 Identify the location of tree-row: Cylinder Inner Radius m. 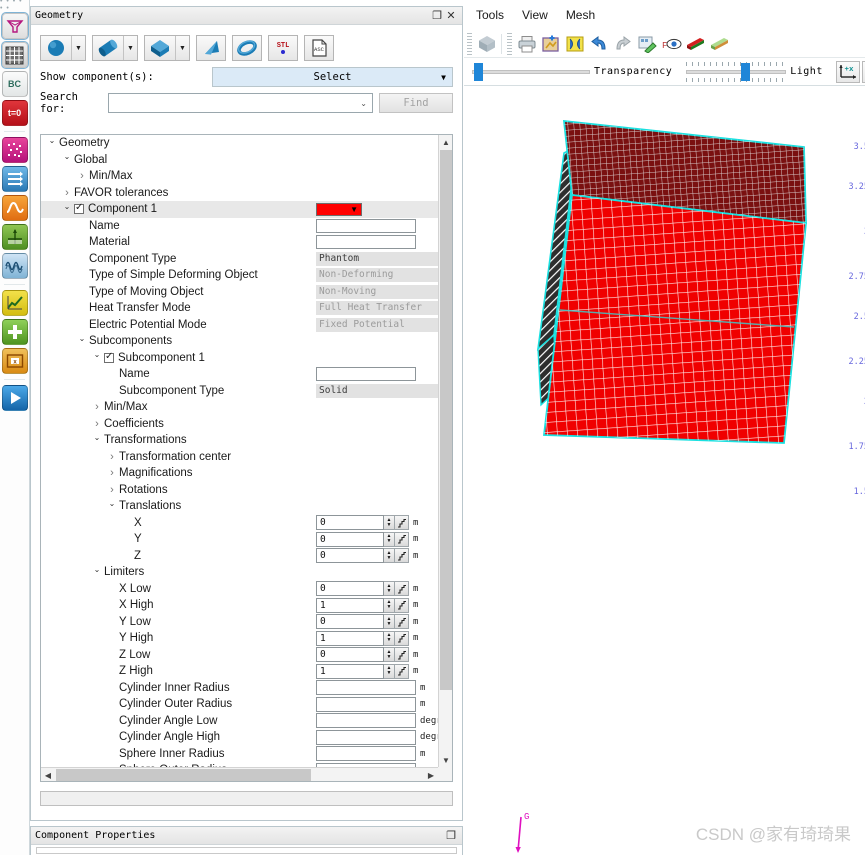
(239, 688).